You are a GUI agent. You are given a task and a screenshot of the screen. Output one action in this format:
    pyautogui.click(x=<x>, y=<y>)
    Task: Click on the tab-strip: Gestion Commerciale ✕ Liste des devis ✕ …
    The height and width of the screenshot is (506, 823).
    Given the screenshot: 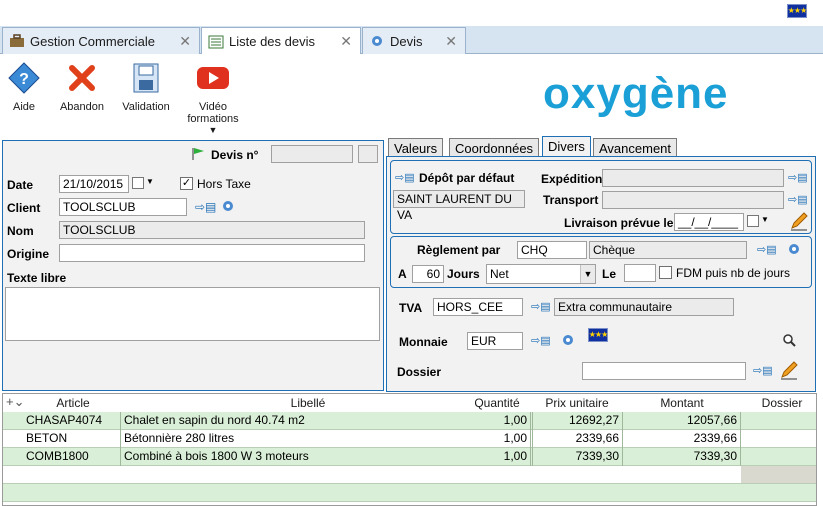 What is the action you would take?
    pyautogui.click(x=411, y=40)
    